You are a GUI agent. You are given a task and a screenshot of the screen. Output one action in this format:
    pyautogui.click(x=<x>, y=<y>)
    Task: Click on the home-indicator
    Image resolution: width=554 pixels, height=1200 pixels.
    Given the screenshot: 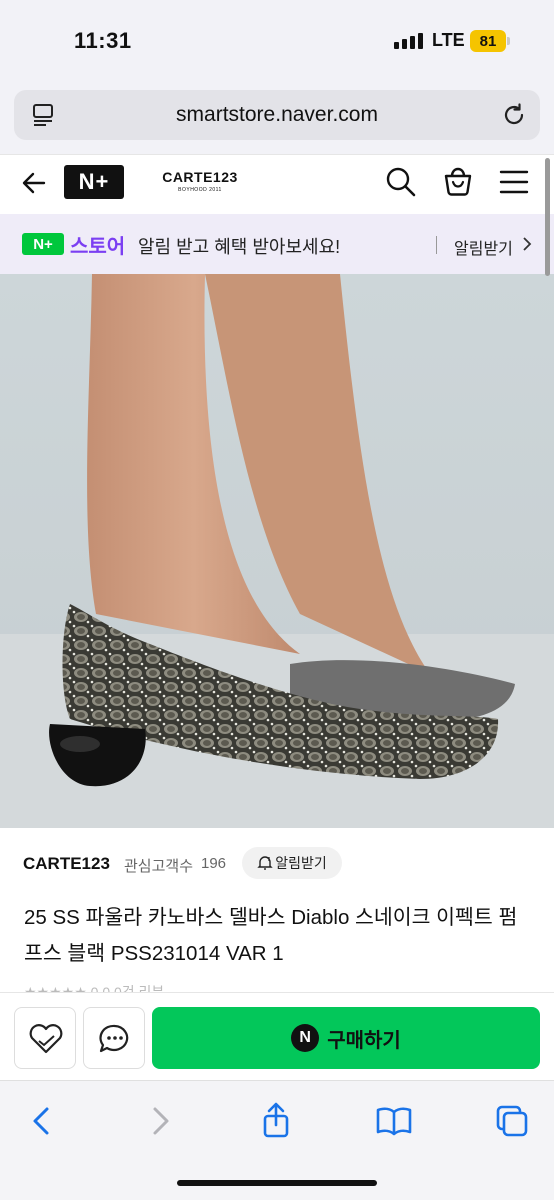 What is the action you would take?
    pyautogui.click(x=277, y=1183)
    